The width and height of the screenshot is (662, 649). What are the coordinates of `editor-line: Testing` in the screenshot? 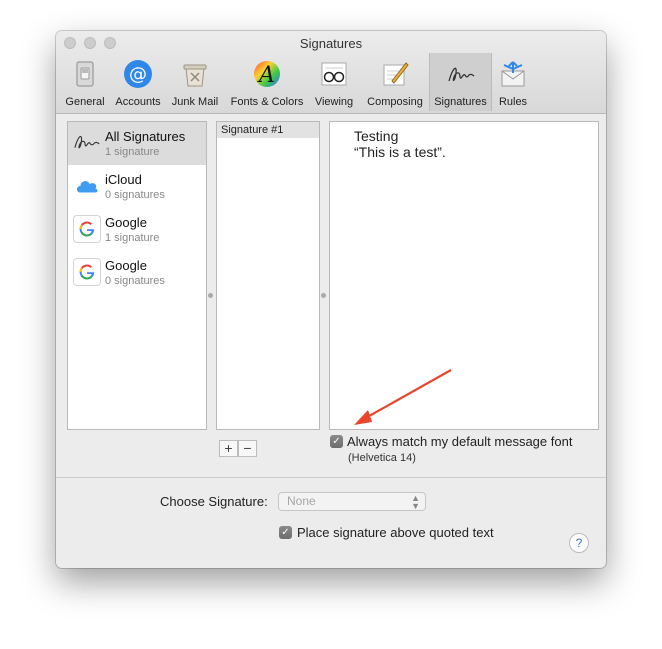 It's located at (376, 136).